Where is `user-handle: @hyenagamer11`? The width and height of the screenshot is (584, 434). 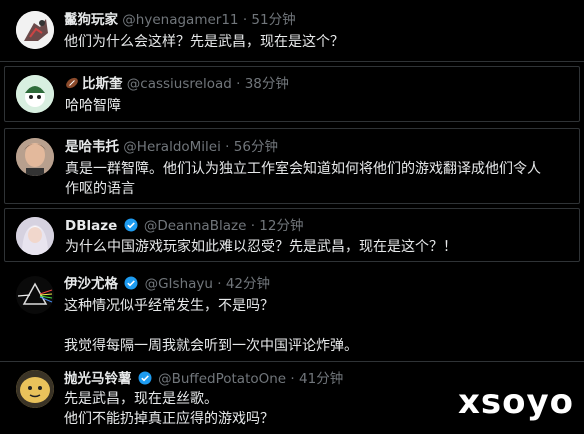
user-handle: @hyenagamer11 is located at coordinates (180, 20).